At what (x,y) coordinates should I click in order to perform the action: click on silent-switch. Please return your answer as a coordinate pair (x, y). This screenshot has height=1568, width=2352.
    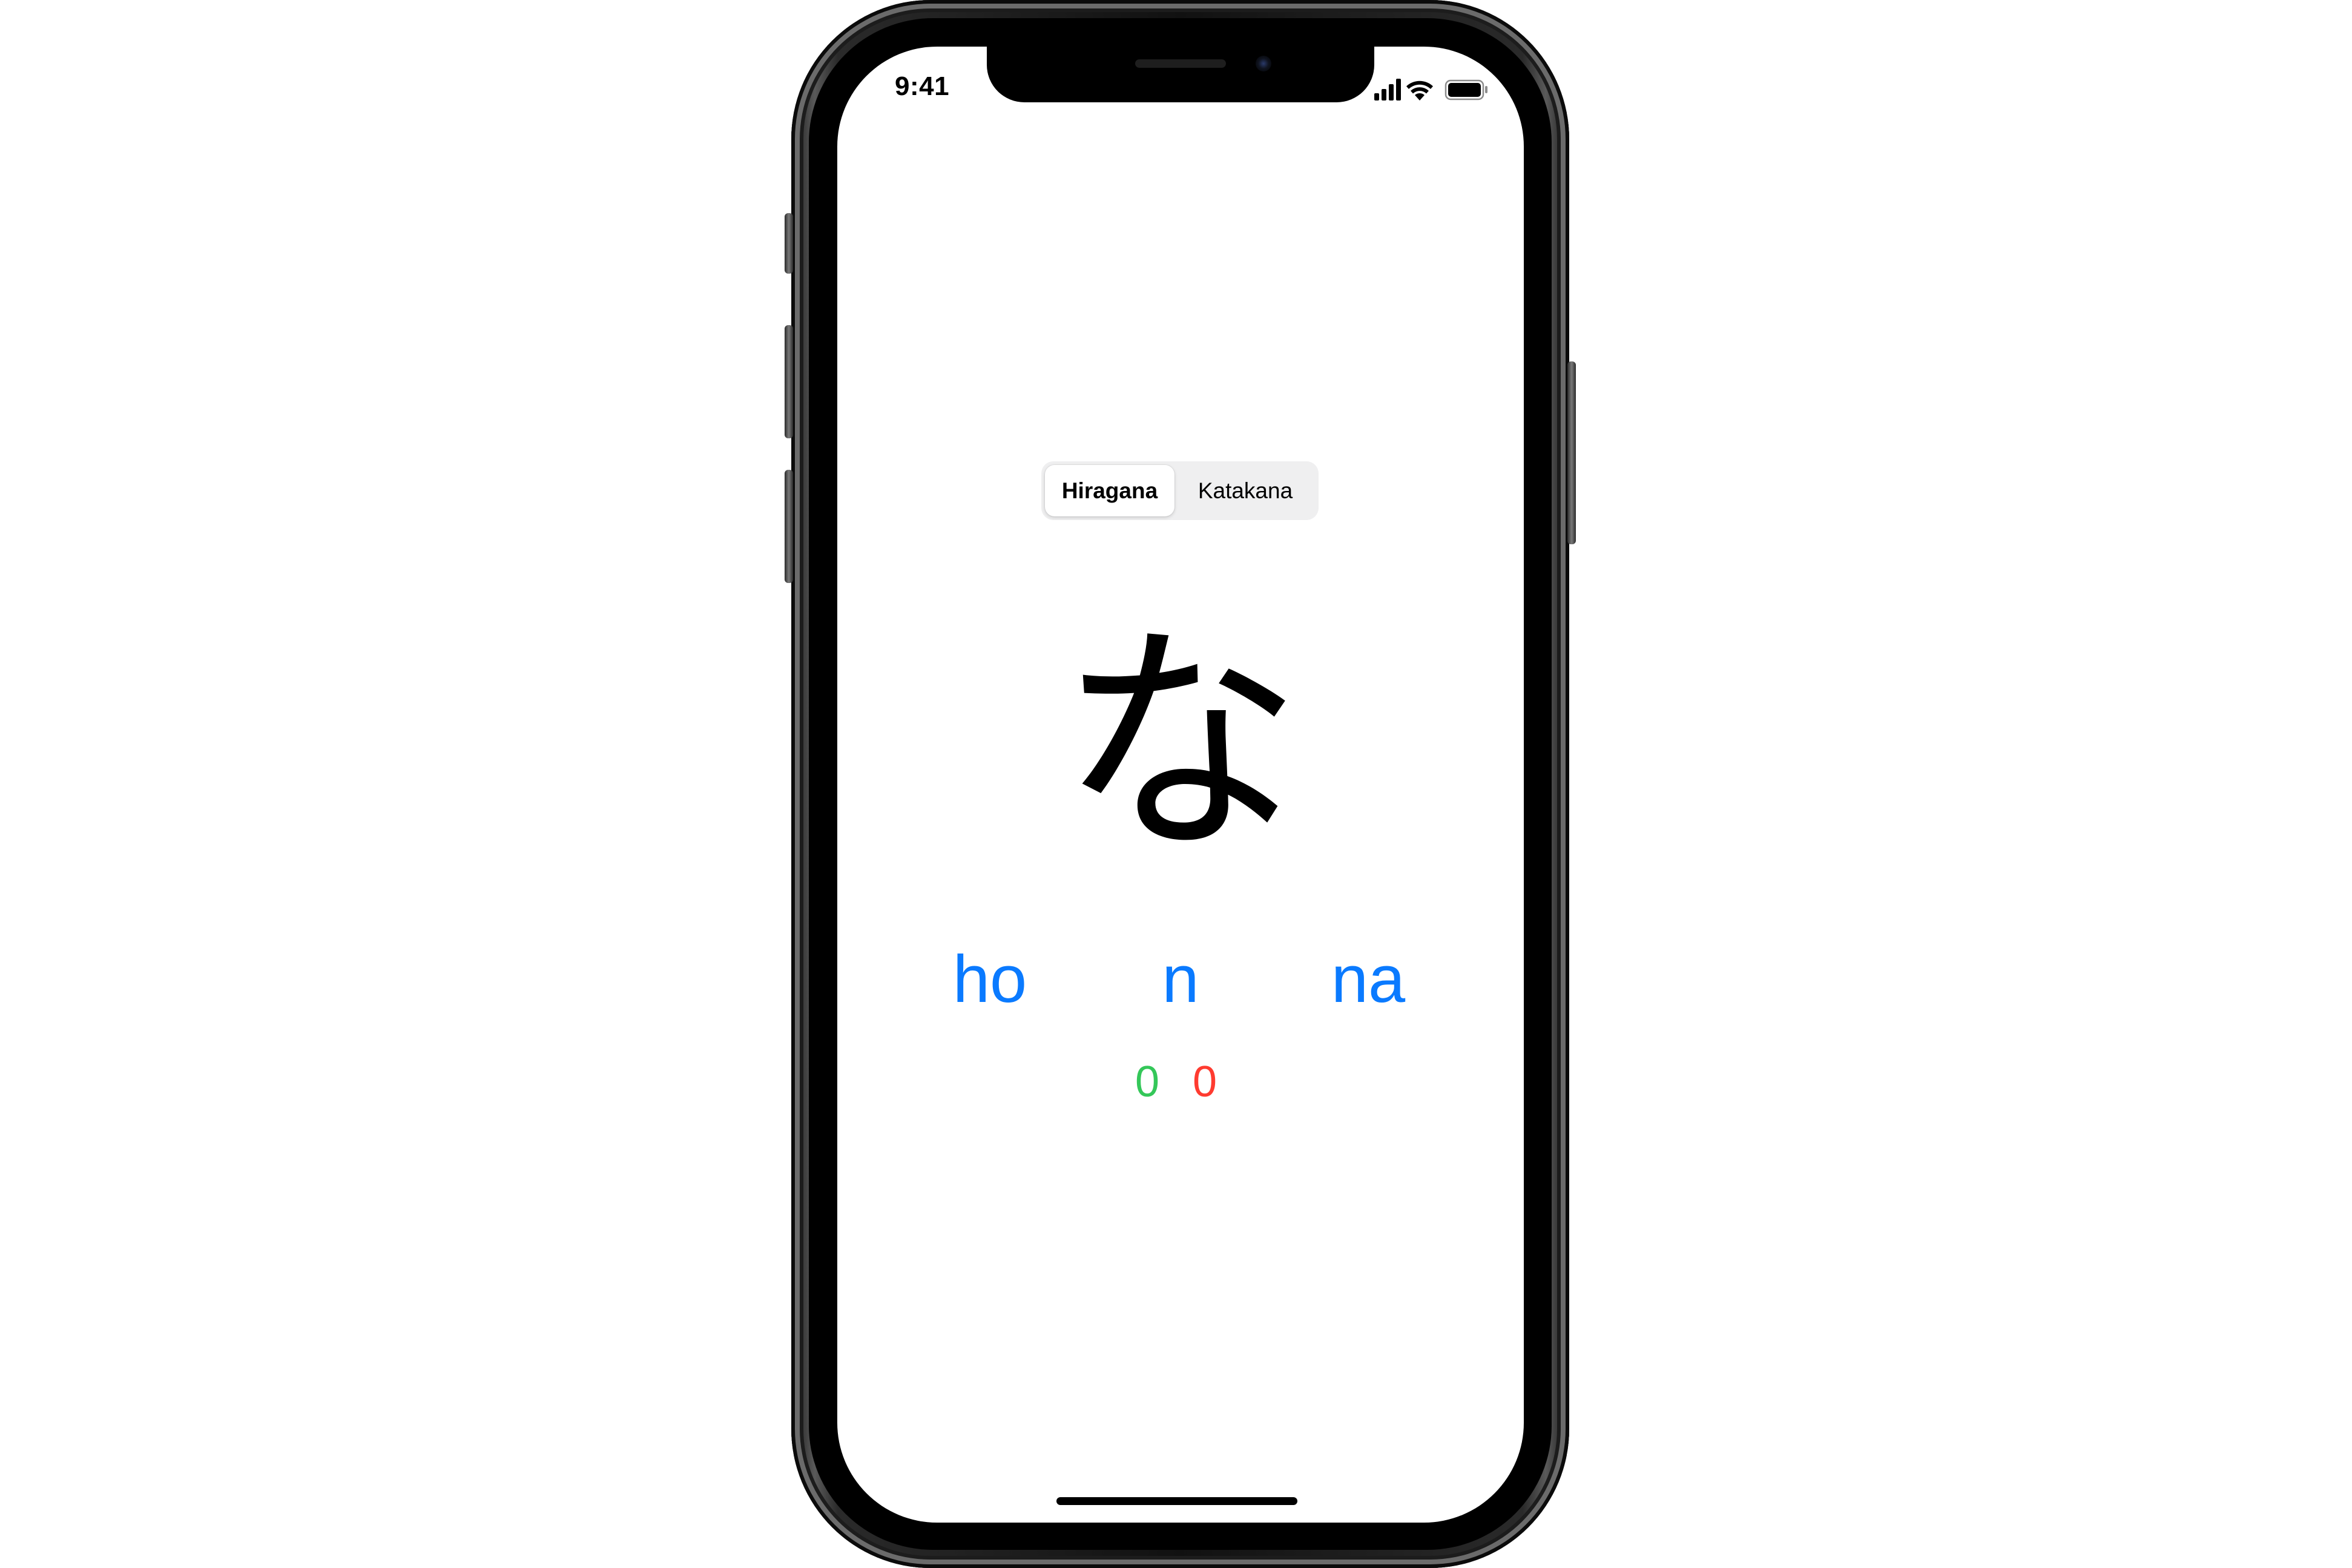
    Looking at the image, I should click on (789, 243).